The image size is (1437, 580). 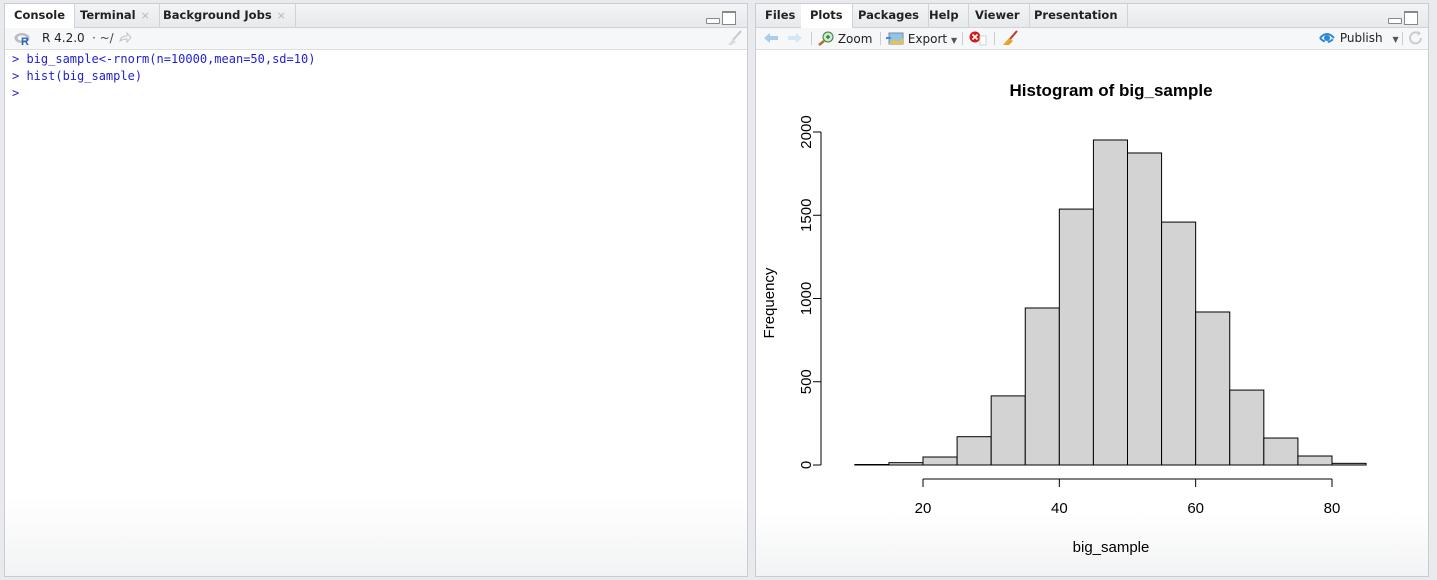 I want to click on back-arrow-icon, so click(x=771, y=38).